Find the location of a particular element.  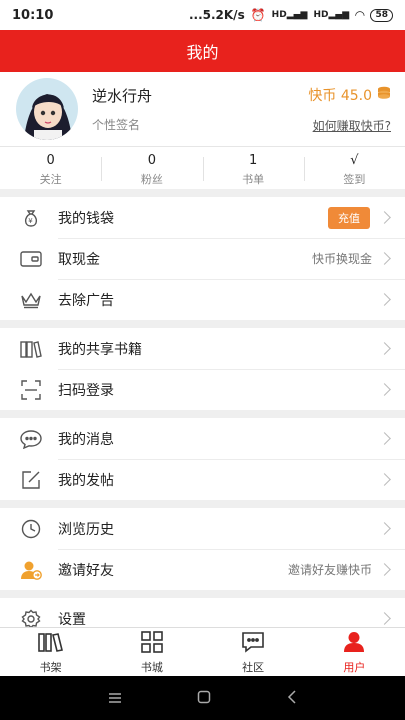

menu-group-history: 浏览历史 邀请好友 邀请好友赚快币 is located at coordinates (202, 549).